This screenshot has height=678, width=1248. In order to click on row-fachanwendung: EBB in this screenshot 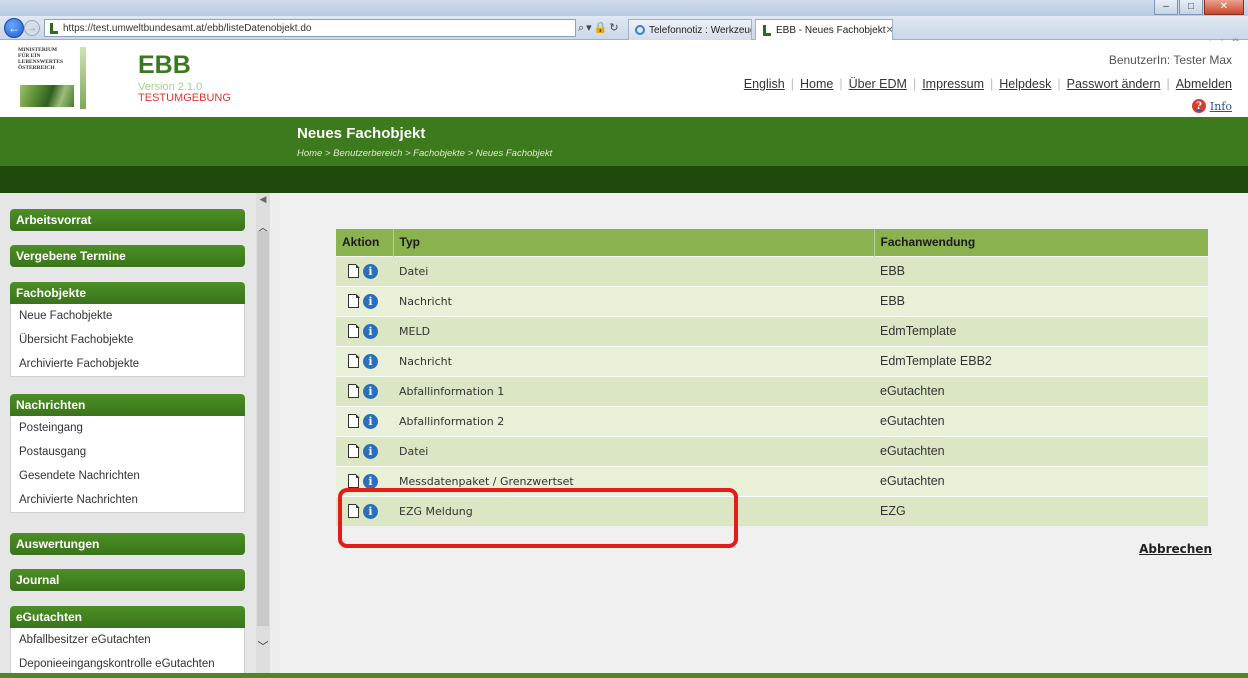, I will do `click(1041, 270)`.